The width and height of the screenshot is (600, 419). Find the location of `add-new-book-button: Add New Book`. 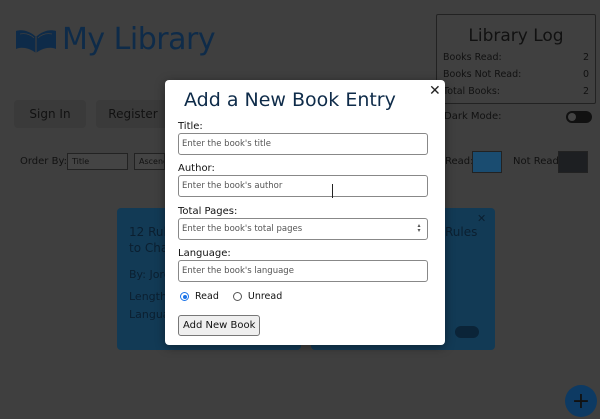

add-new-book-button: Add New Book is located at coordinates (219, 325).